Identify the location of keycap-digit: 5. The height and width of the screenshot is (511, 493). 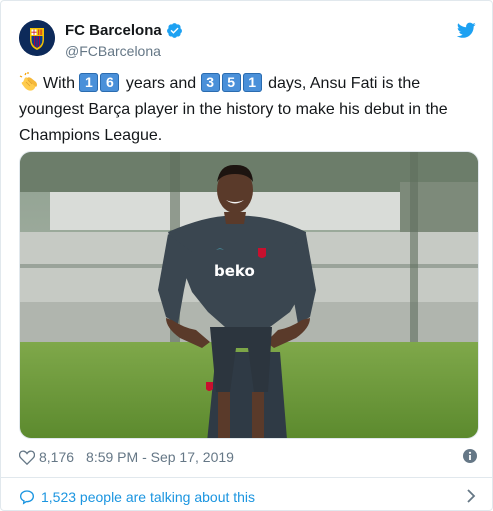
(231, 82).